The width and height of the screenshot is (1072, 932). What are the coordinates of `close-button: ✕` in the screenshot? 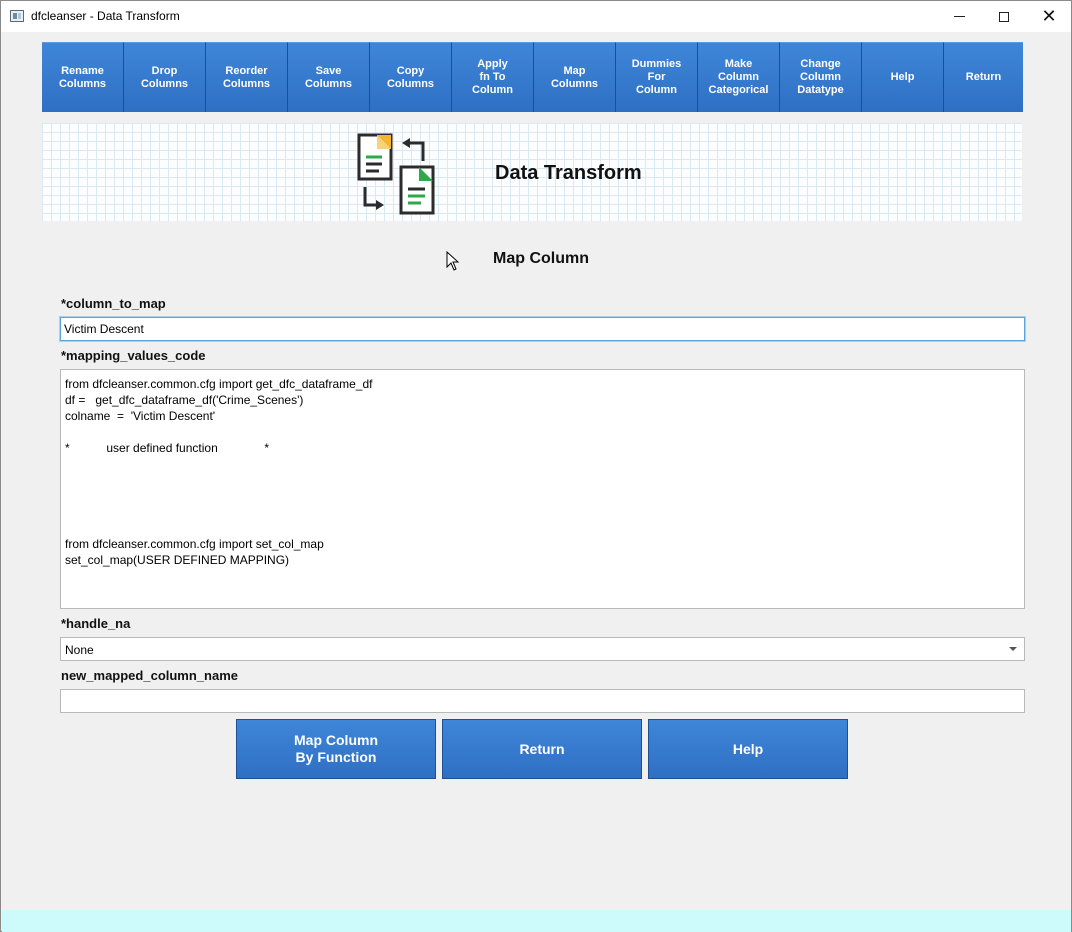 It's located at (1049, 16).